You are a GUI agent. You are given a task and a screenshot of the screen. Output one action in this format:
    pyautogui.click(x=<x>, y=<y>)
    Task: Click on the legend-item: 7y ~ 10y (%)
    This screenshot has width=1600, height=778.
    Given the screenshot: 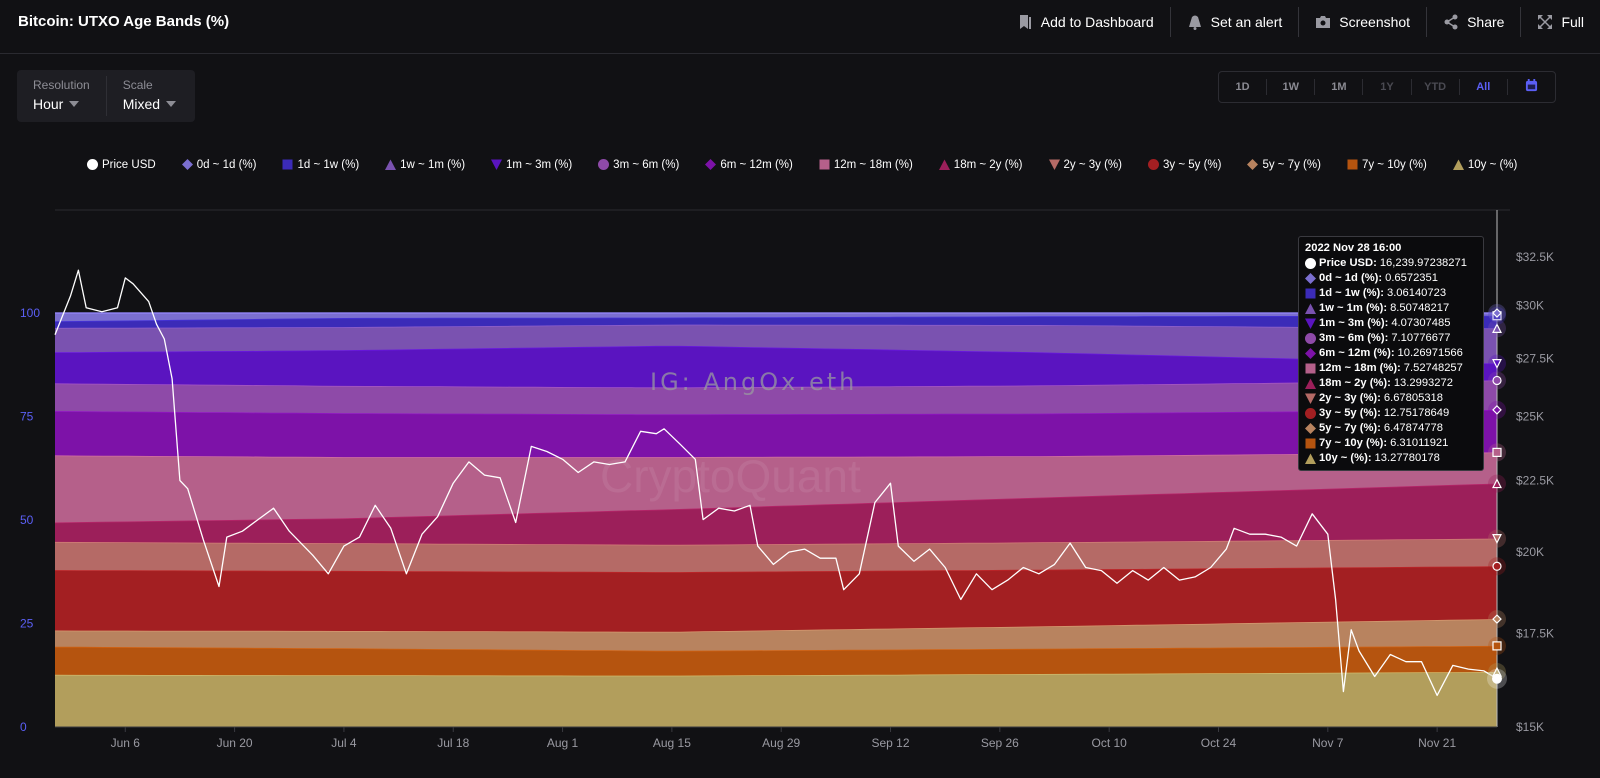 What is the action you would take?
    pyautogui.click(x=1387, y=164)
    